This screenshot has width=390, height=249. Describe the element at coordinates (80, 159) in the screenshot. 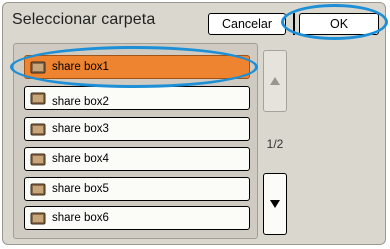

I see `folder-label: share box4` at that location.